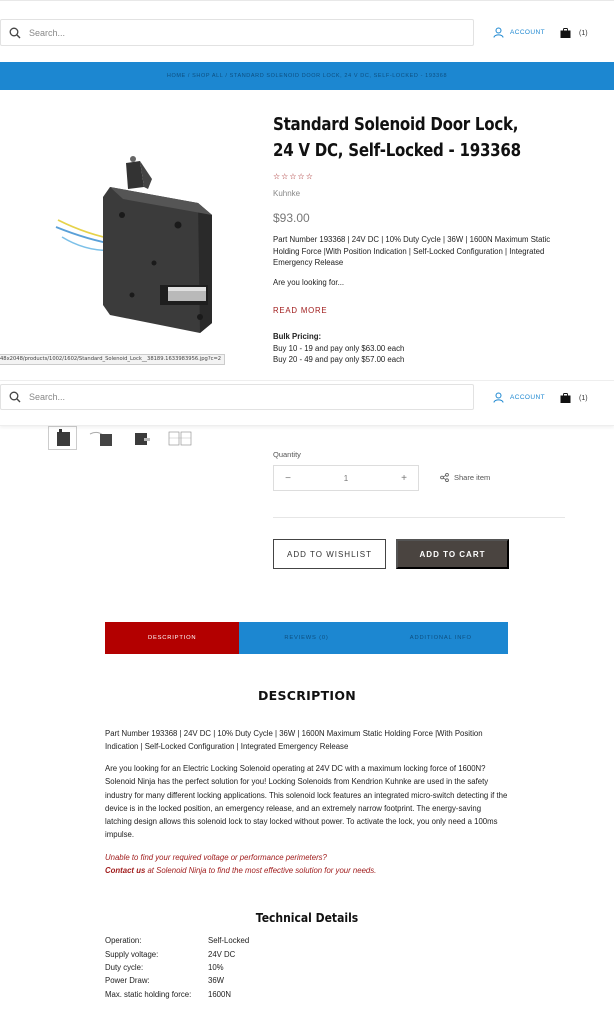 Image resolution: width=614 pixels, height=1011 pixels. What do you see at coordinates (329, 554) in the screenshot?
I see `add-to-wishlist-button: ADD TO WISHLIST` at bounding box center [329, 554].